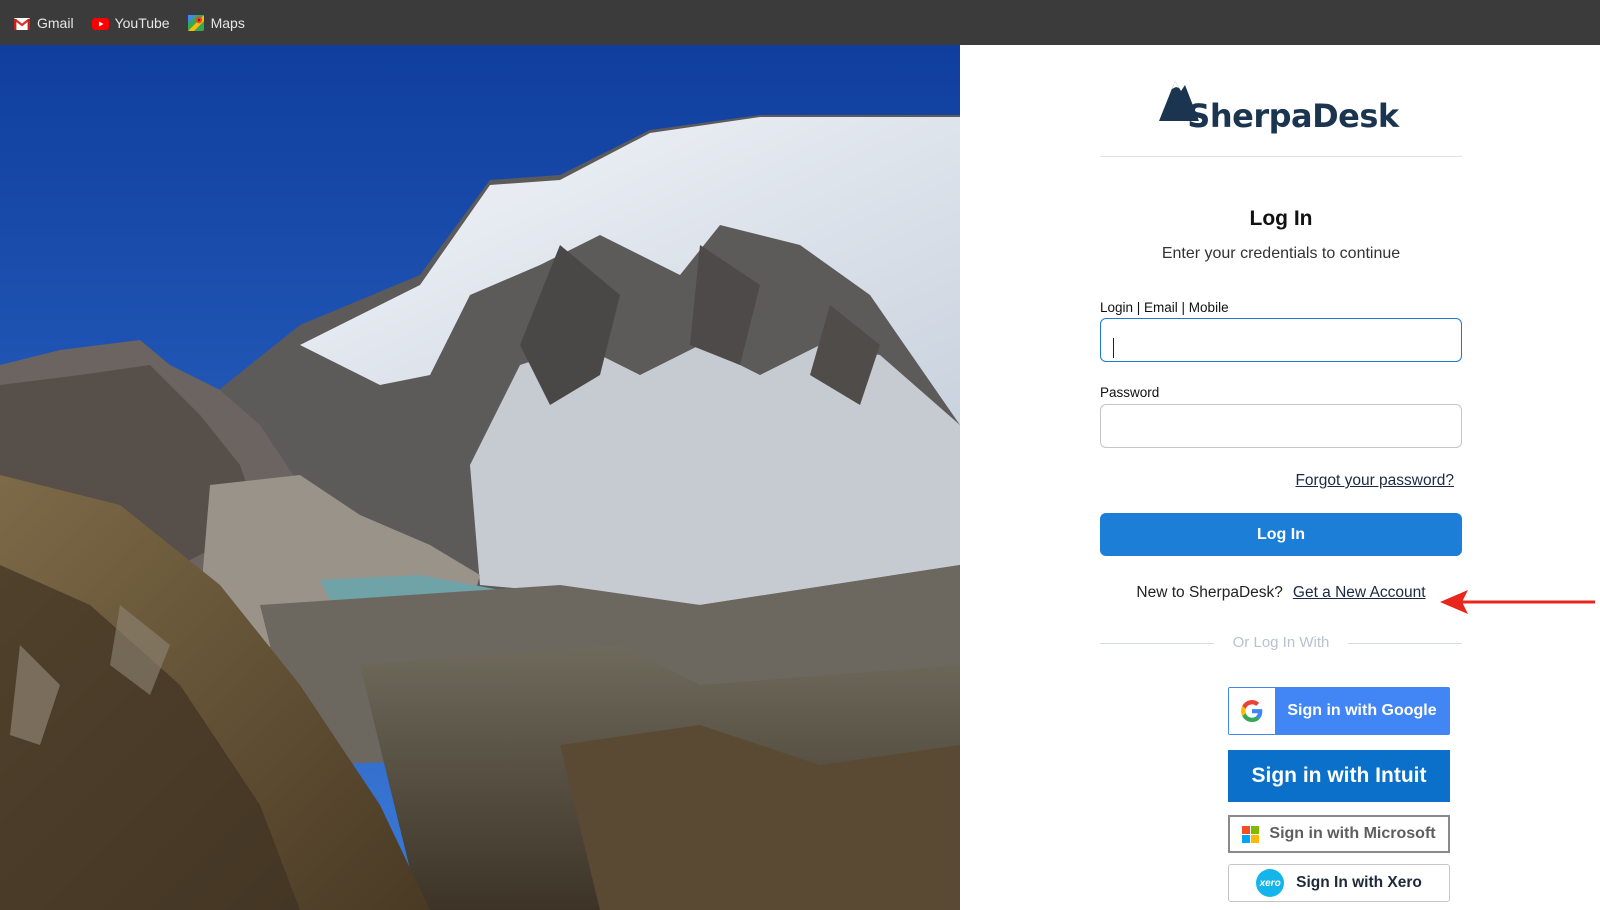  I want to click on youtube-icon, so click(100, 23).